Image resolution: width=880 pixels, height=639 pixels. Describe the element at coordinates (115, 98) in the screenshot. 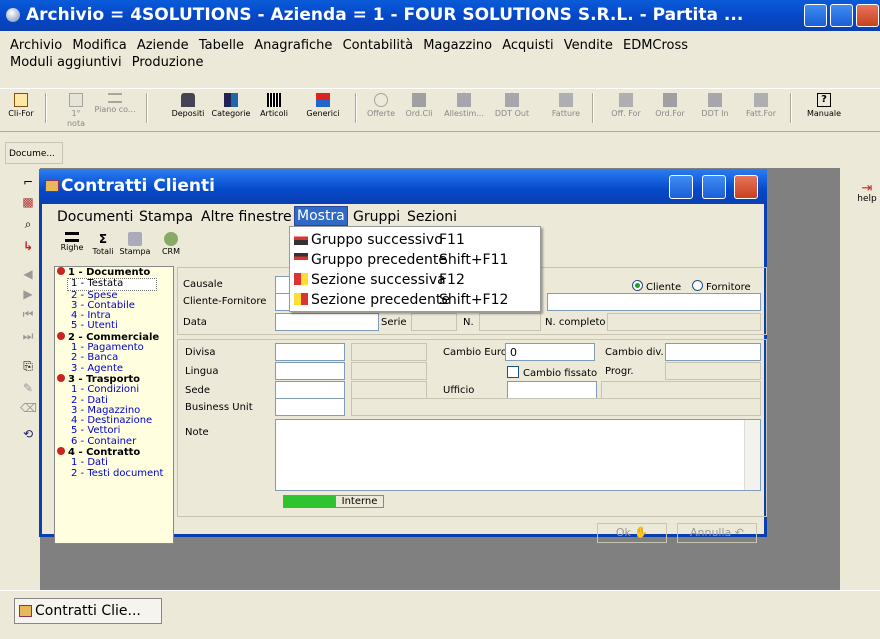

I see `list-icon` at that location.